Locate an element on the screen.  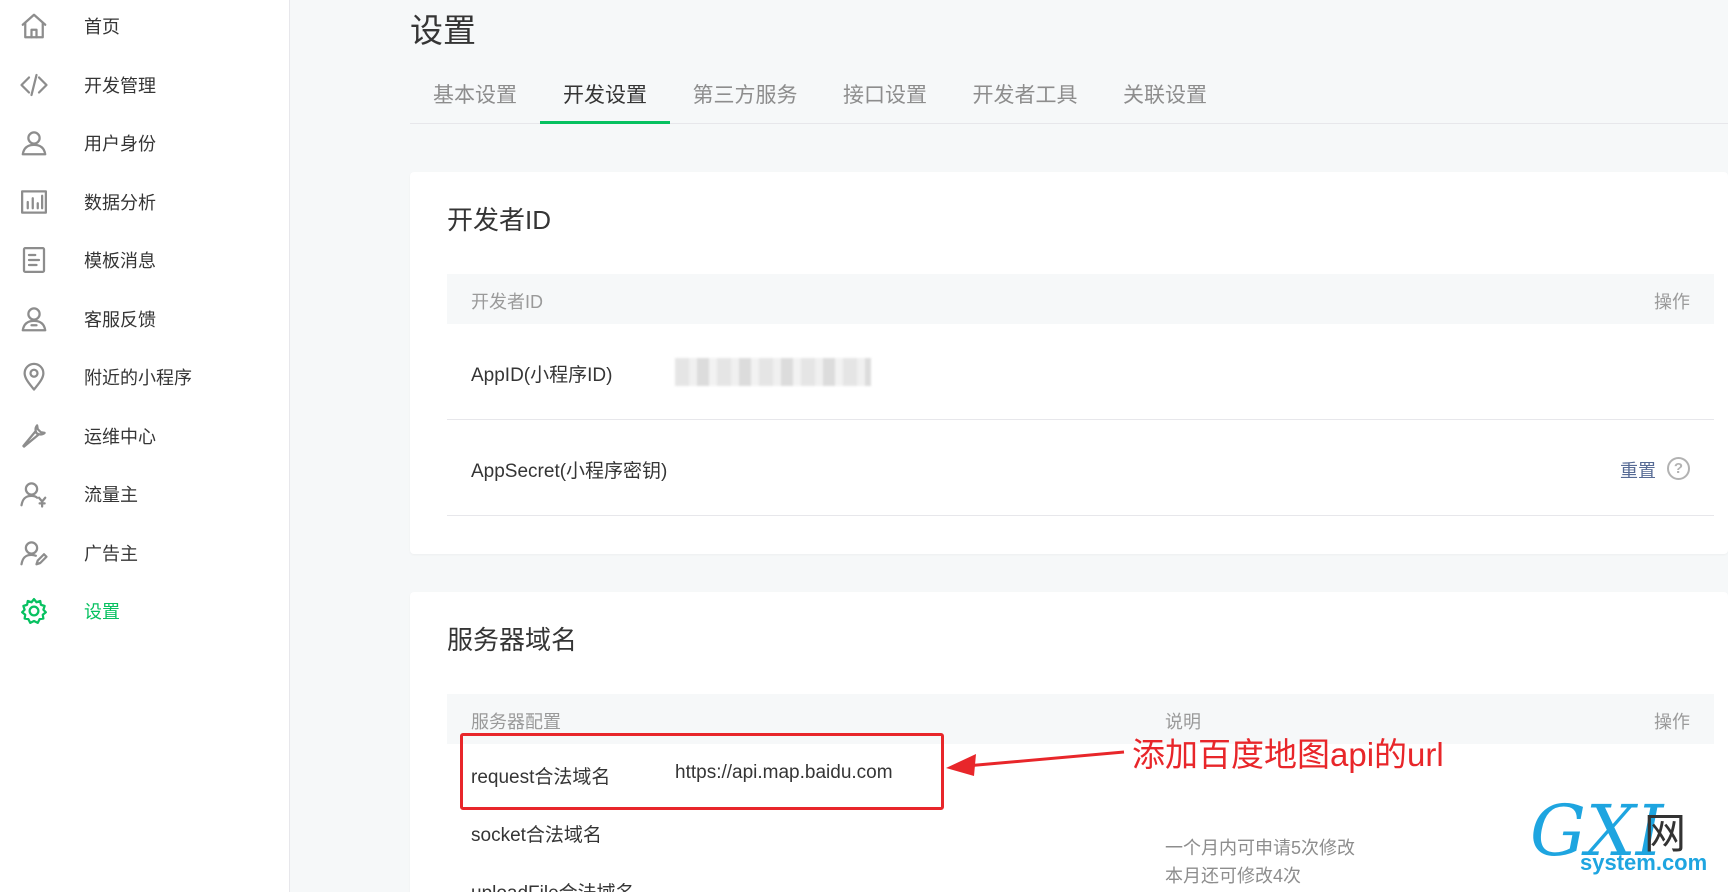
server-config-column-header: 服务器配置 is located at coordinates (516, 722).